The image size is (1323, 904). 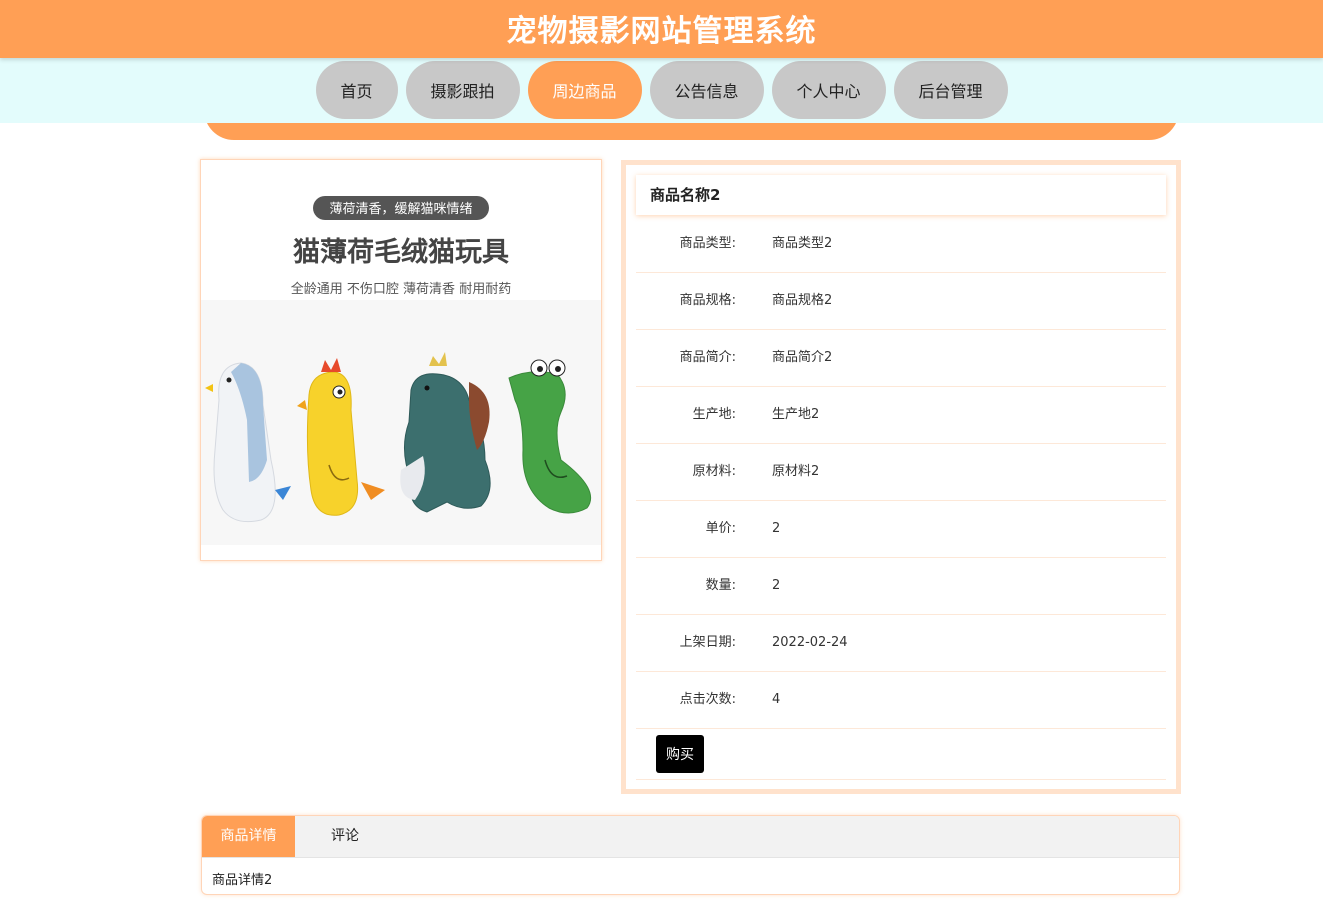 What do you see at coordinates (802, 300) in the screenshot?
I see `detail-value: 商品规格2` at bounding box center [802, 300].